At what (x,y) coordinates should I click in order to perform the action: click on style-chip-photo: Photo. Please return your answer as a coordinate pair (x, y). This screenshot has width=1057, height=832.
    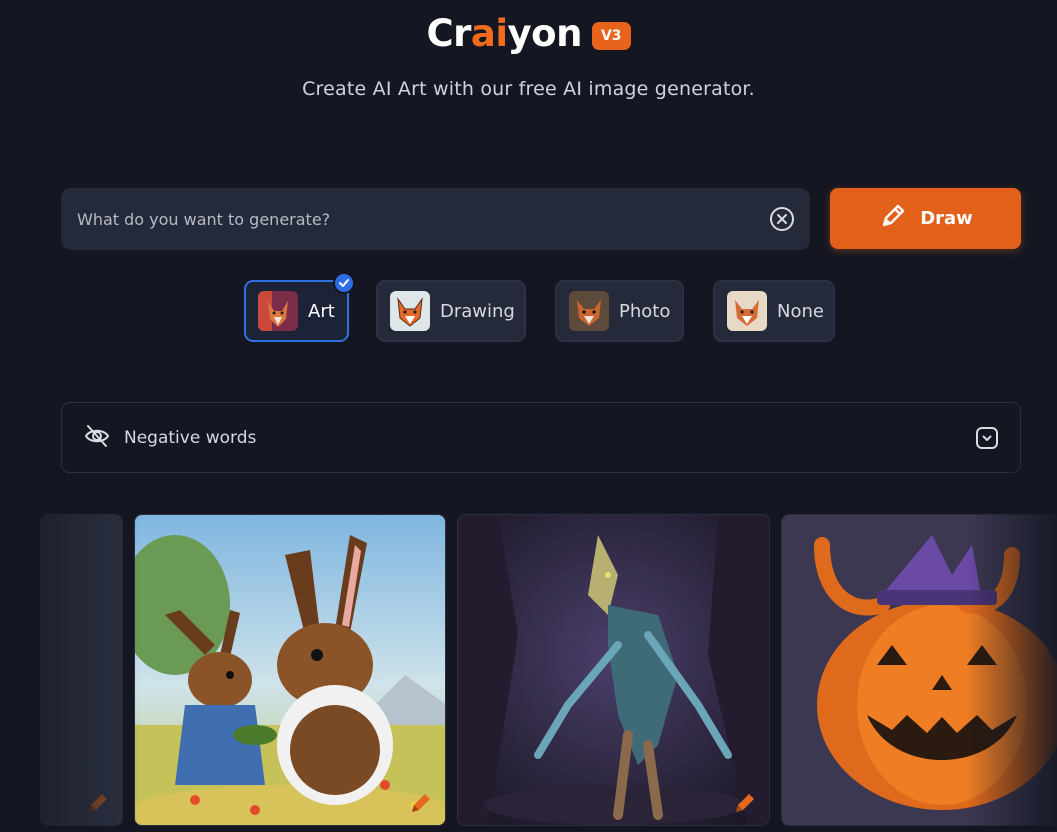
    Looking at the image, I should click on (619, 311).